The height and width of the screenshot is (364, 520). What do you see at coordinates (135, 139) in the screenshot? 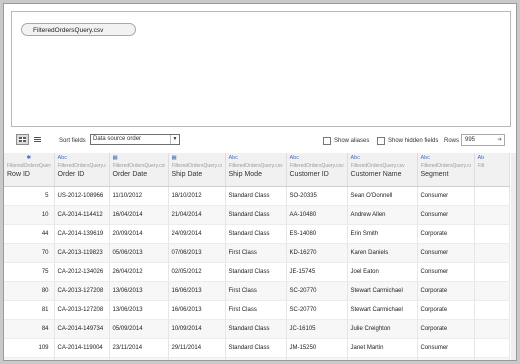
I see `sort-fields-select: Data source order ▼` at bounding box center [135, 139].